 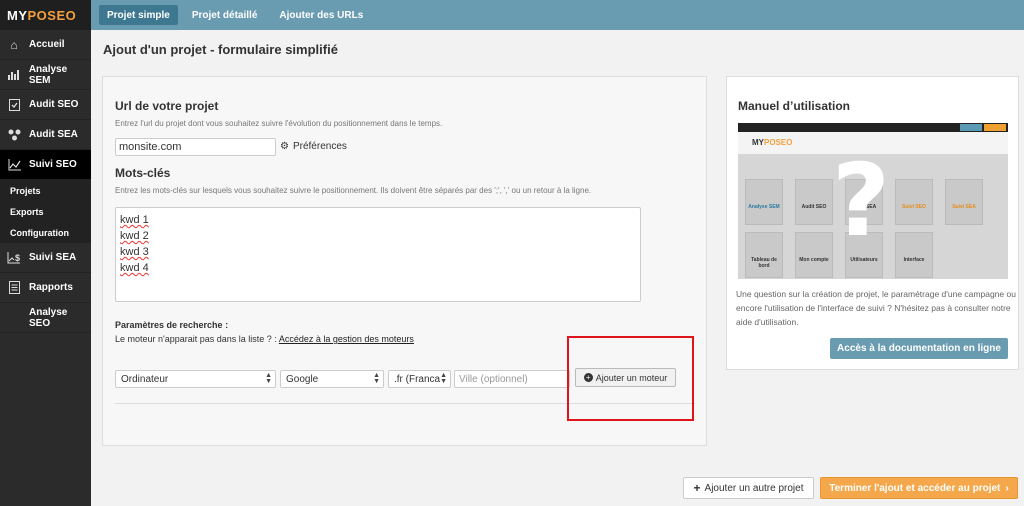 What do you see at coordinates (764, 255) in the screenshot?
I see `preview-card: Tableau de bord` at bounding box center [764, 255].